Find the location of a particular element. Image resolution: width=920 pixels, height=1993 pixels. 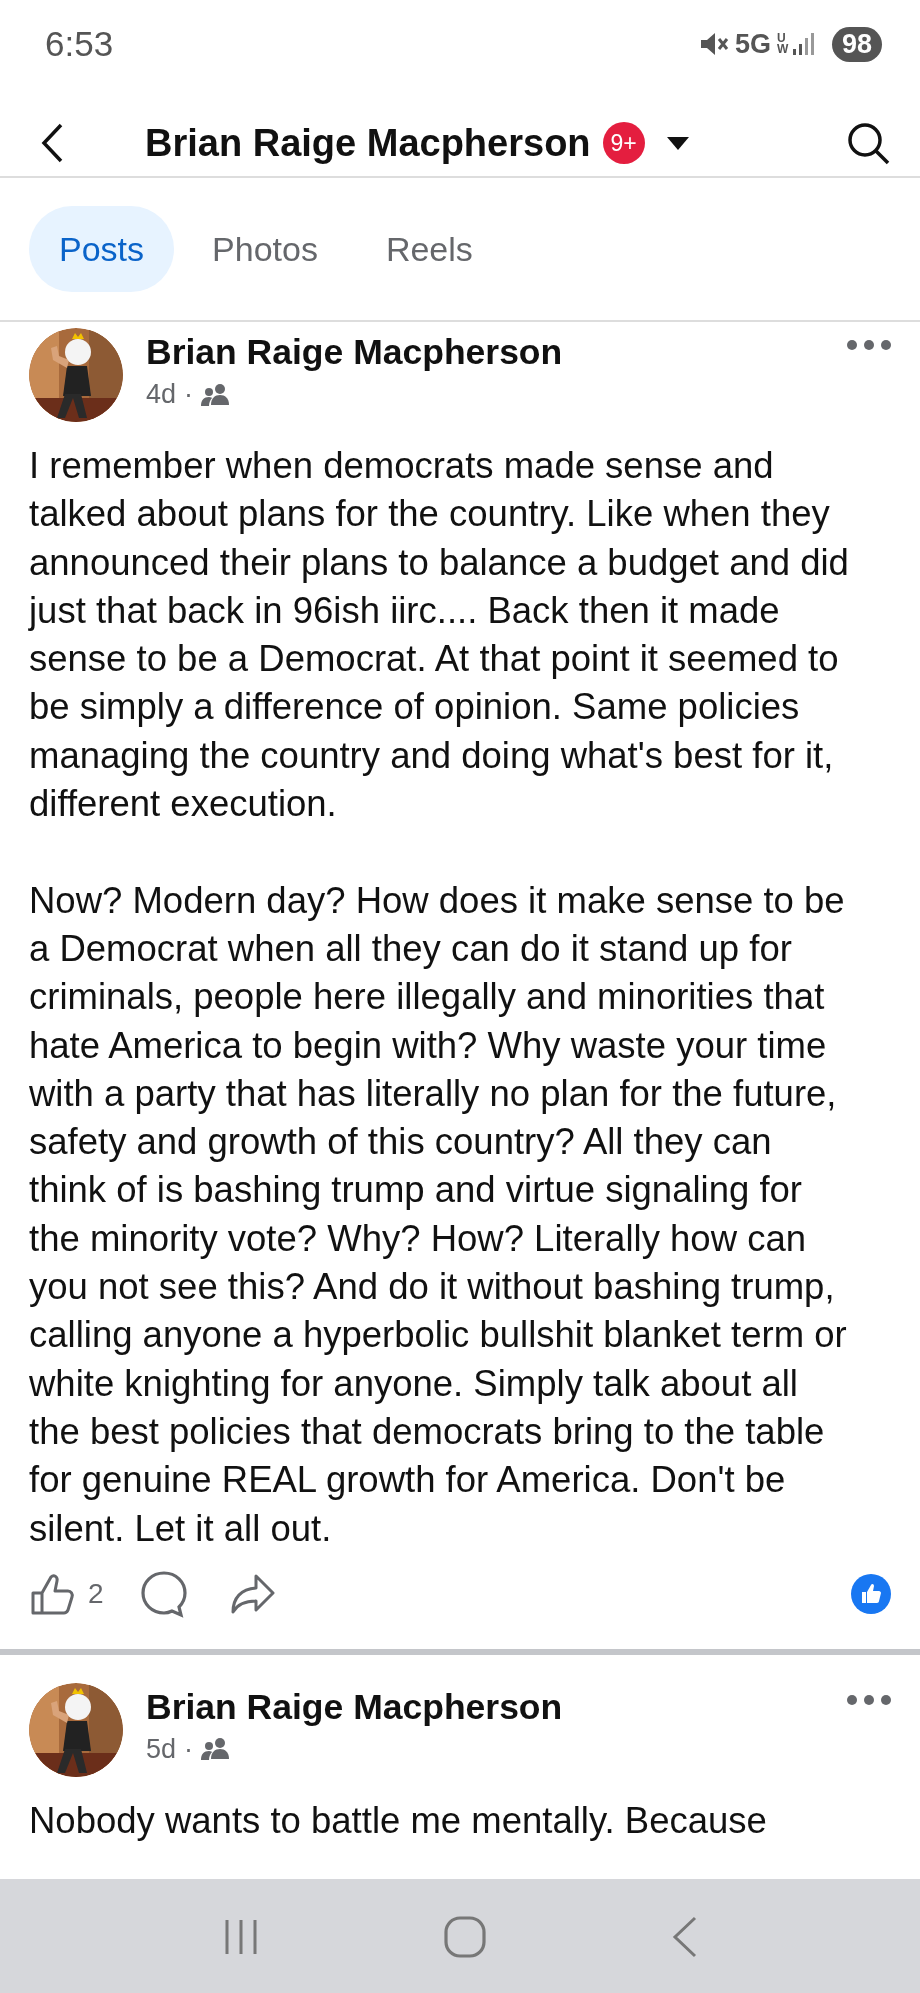

notification-badge: 9+ is located at coordinates (623, 143).